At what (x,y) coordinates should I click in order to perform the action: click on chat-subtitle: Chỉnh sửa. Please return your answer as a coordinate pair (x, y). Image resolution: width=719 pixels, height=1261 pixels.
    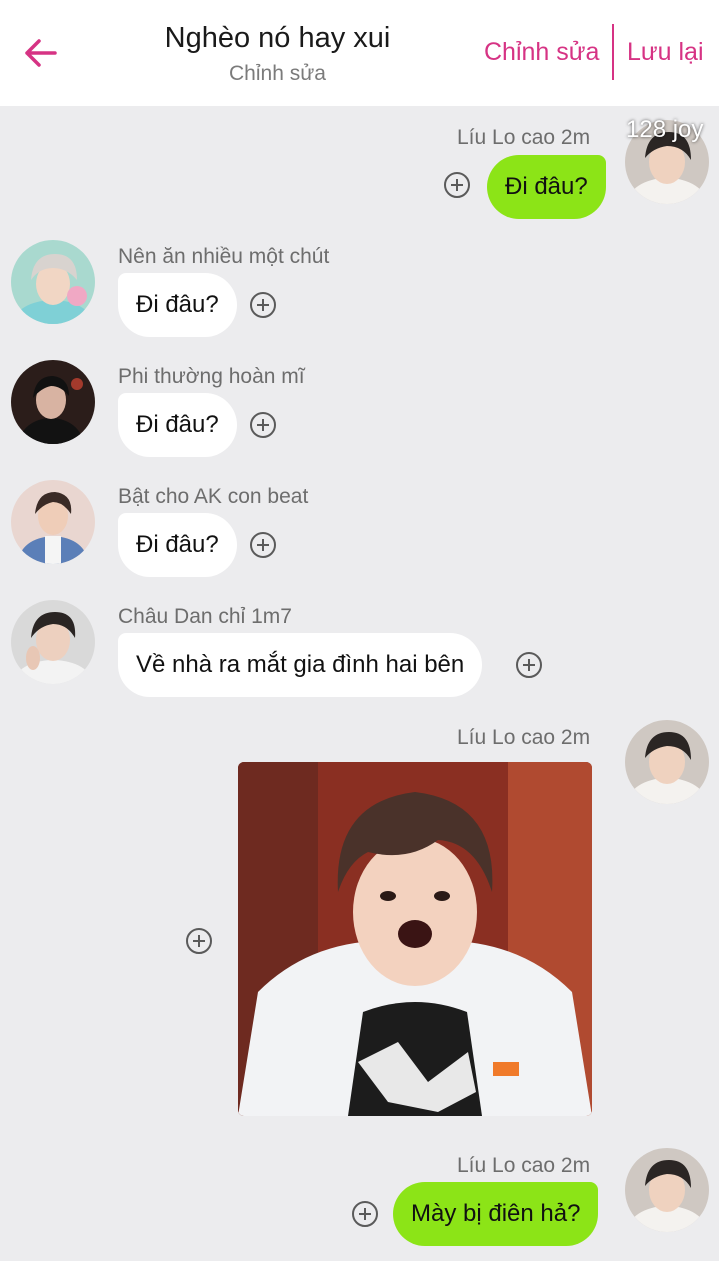
    Looking at the image, I should click on (277, 73).